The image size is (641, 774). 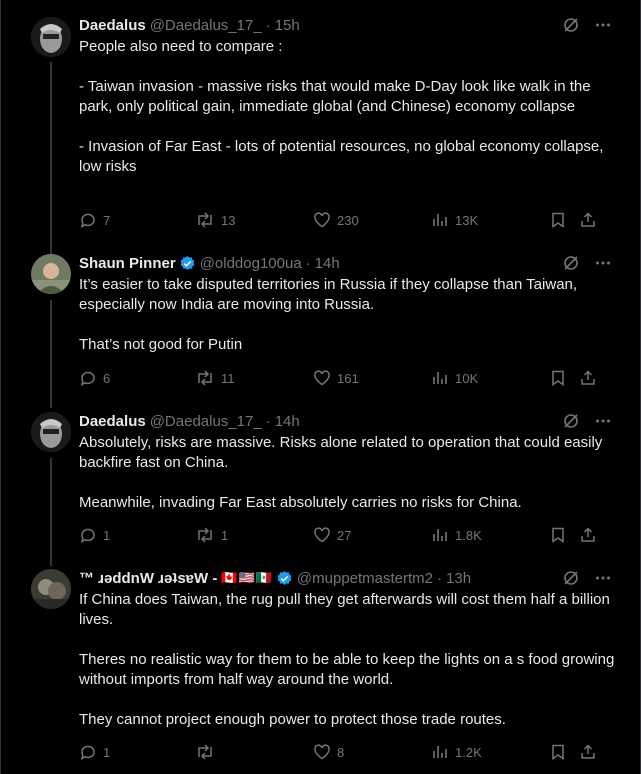 I want to click on reply-count: 7, so click(x=107, y=220).